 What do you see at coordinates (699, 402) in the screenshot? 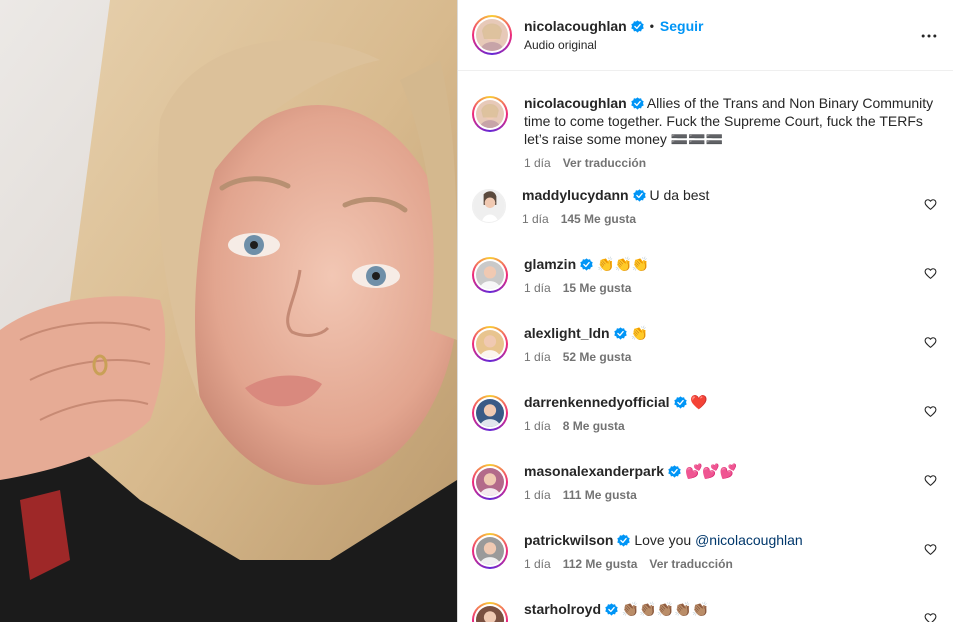
I see `comment-text: ❤️` at bounding box center [699, 402].